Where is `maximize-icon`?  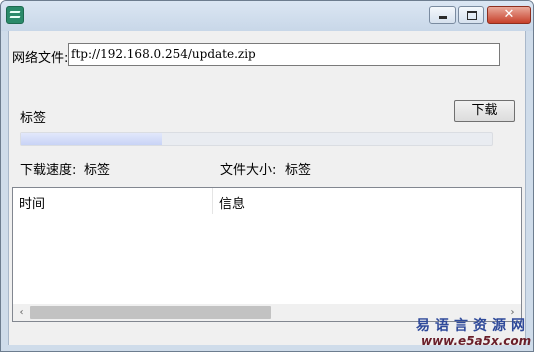
maximize-icon is located at coordinates (472, 15).